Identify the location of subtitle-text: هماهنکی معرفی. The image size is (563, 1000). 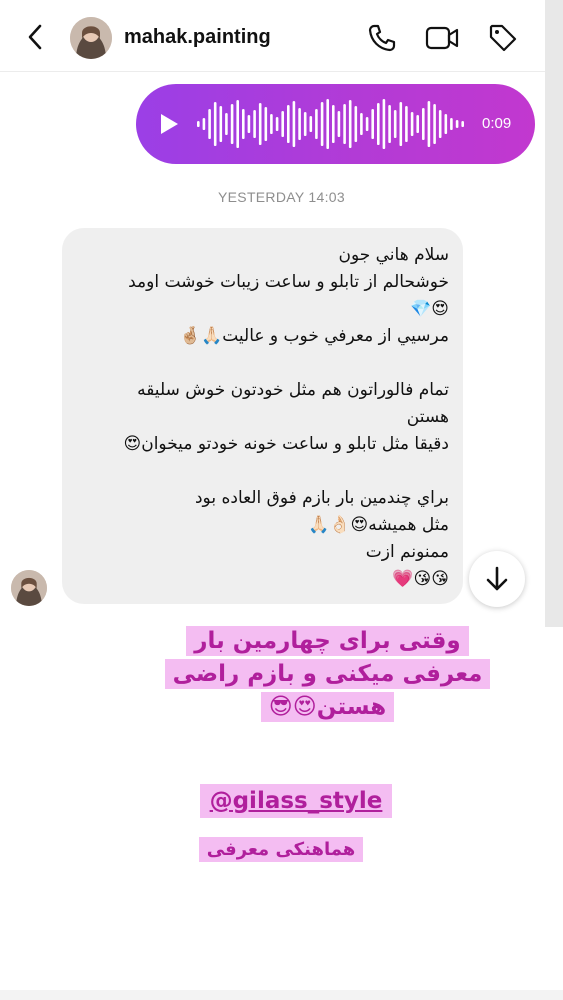
(281, 849).